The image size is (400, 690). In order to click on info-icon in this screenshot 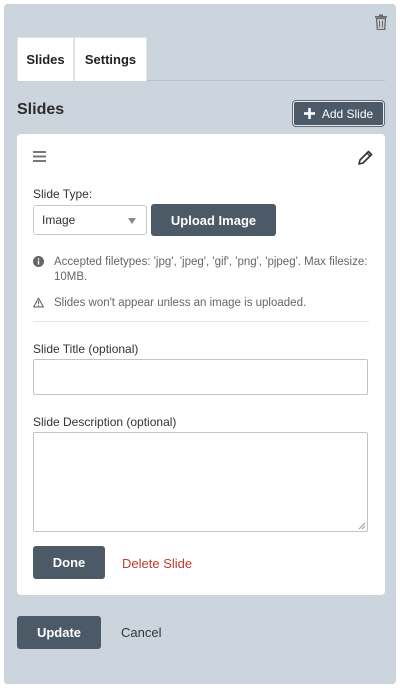, I will do `click(38, 261)`.